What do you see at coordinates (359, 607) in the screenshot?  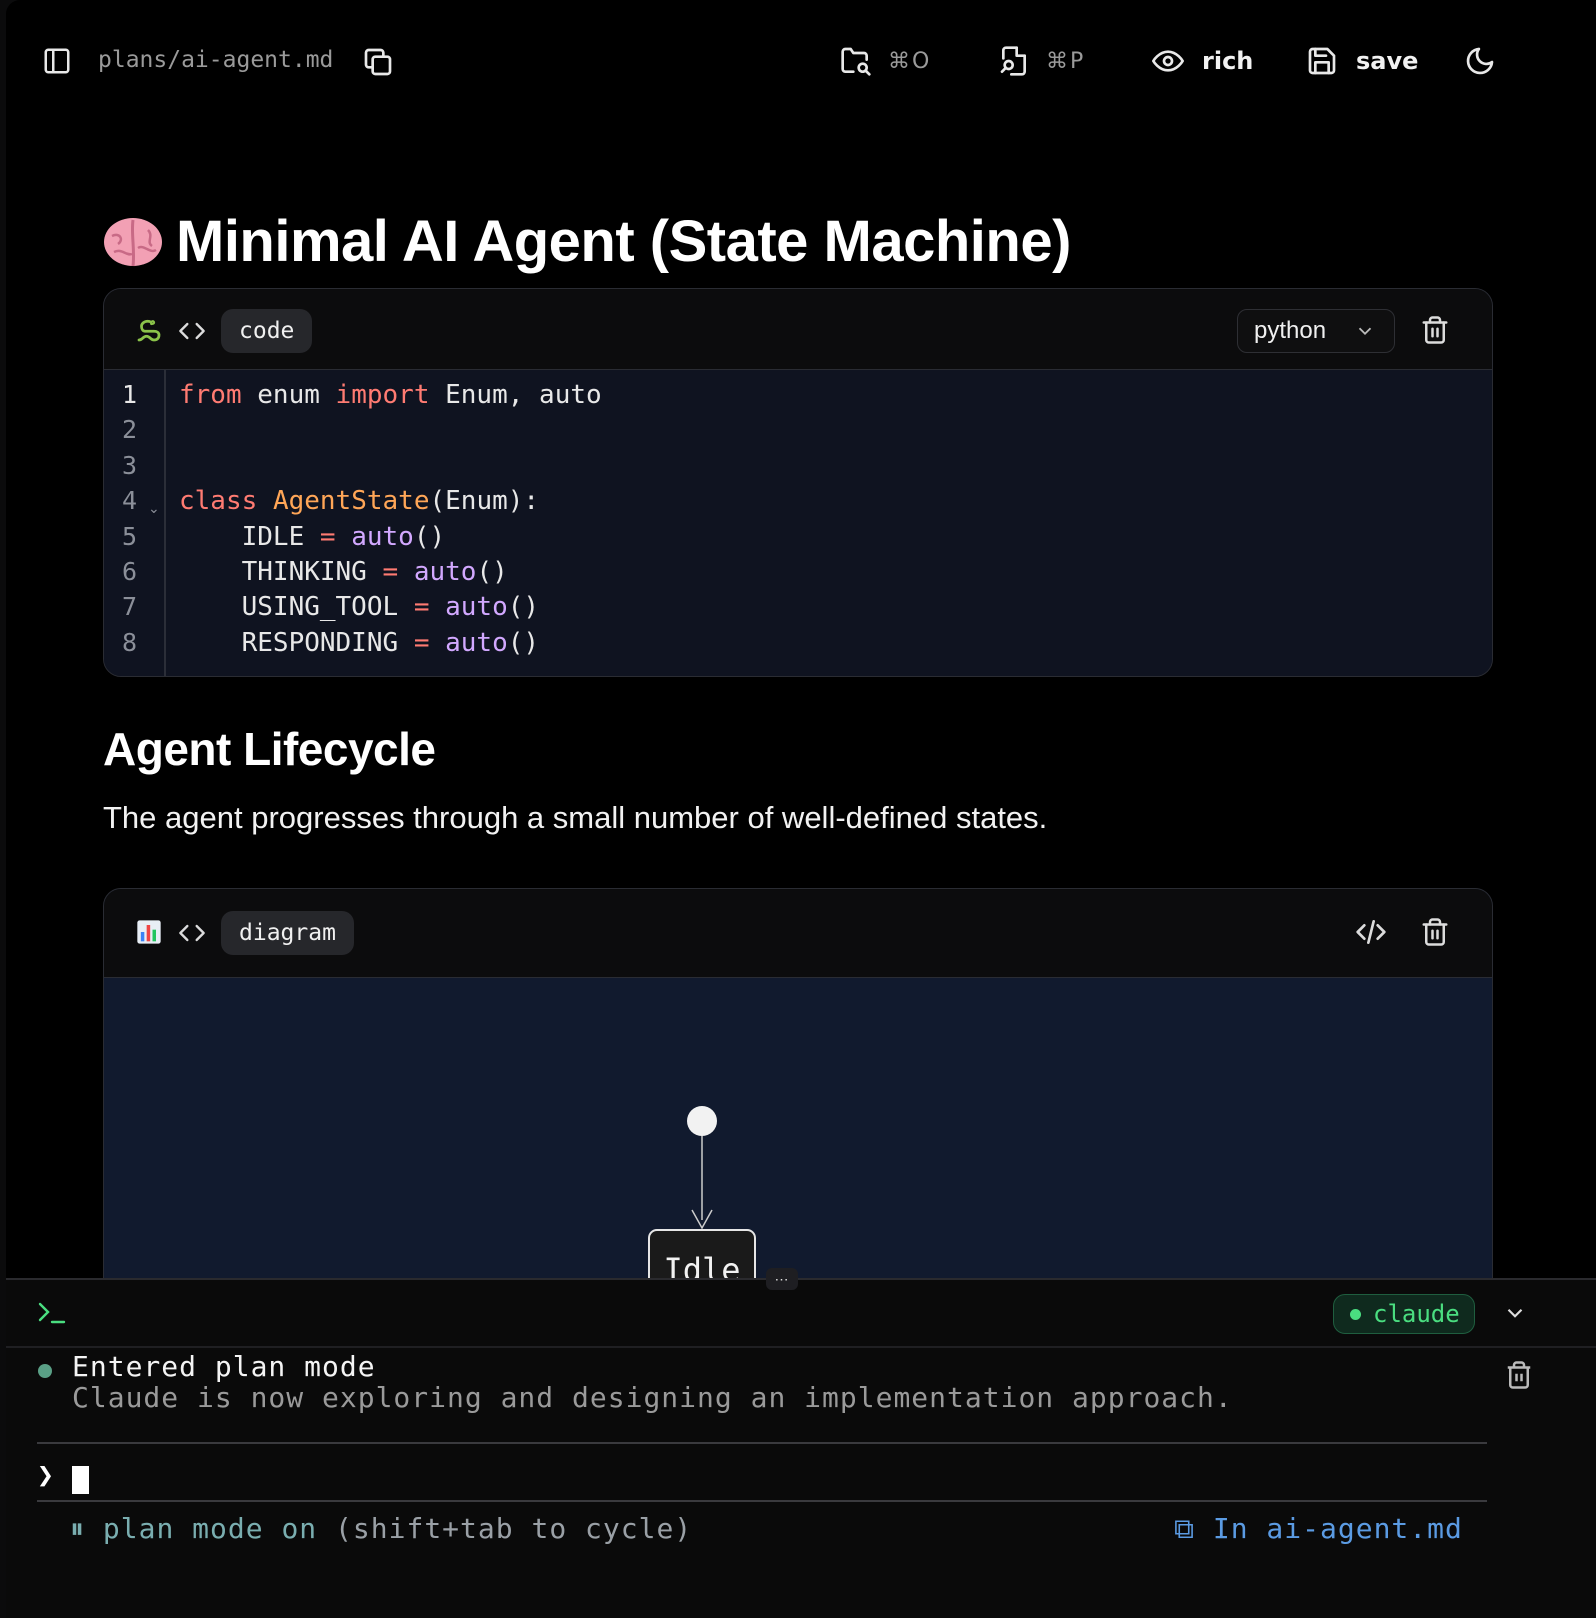 I see `code-line: USING_TOOL = auto()` at bounding box center [359, 607].